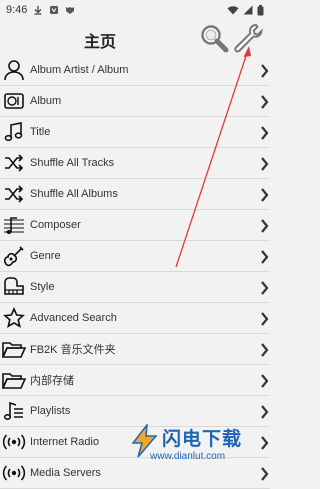 The height and width of the screenshot is (489, 320). Describe the element at coordinates (188, 456) in the screenshot. I see `watermark-url: www.dianlut.com` at that location.